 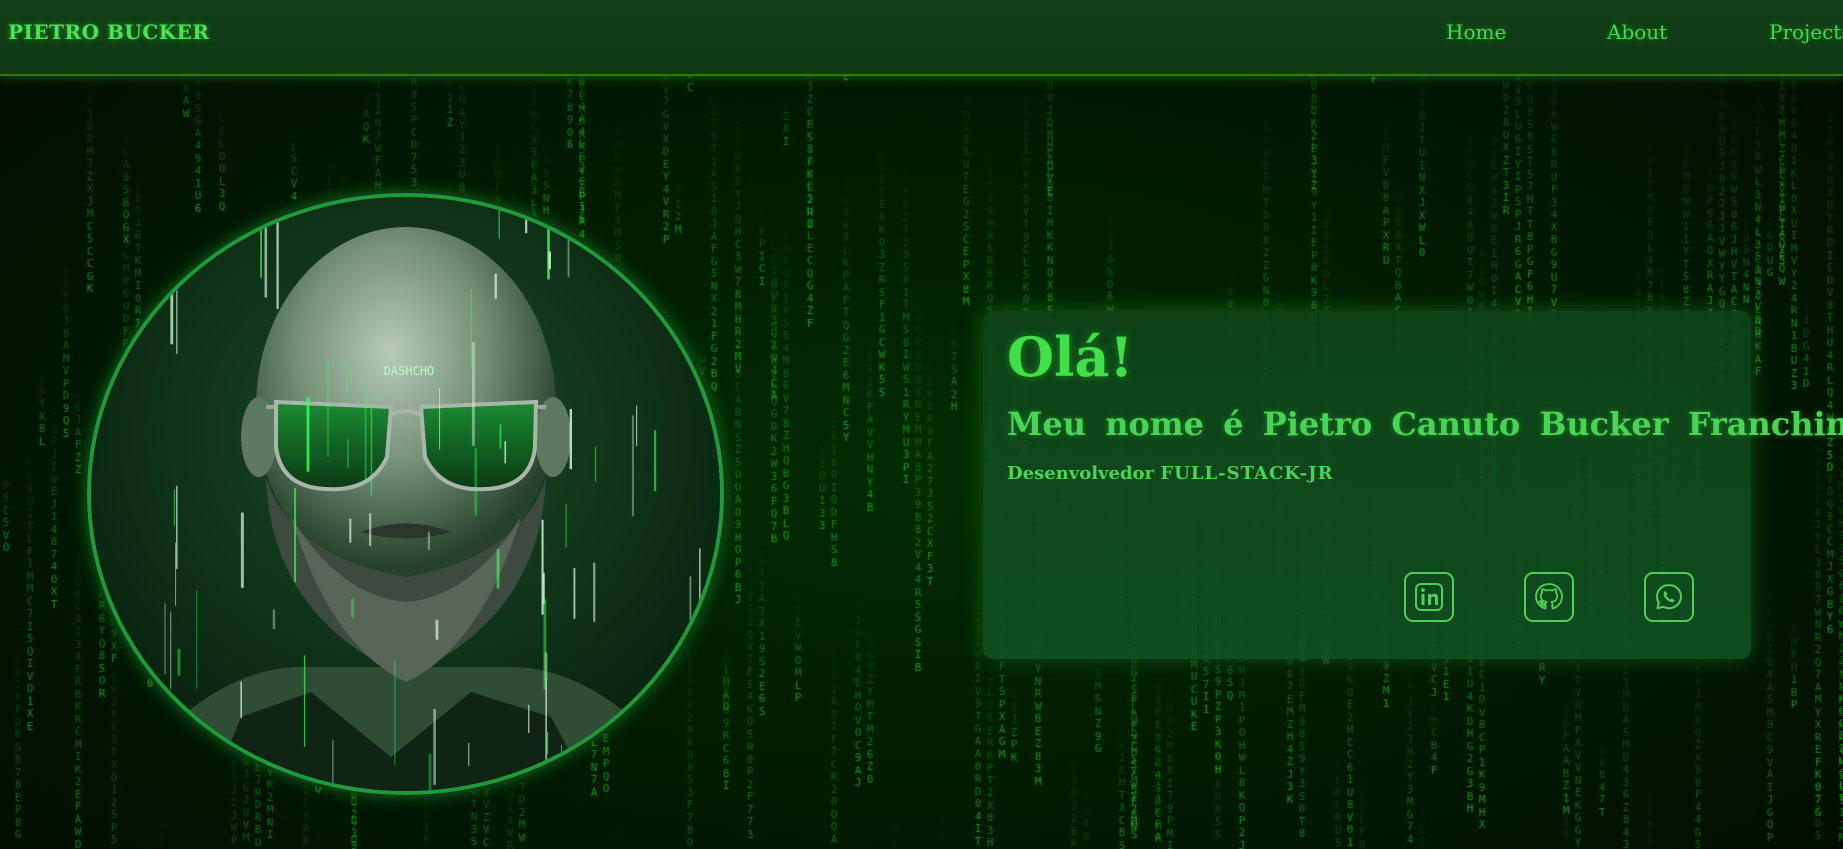 What do you see at coordinates (921, 38) in the screenshot?
I see `top-navbar: PIETRO BUCKER Home About Projects` at bounding box center [921, 38].